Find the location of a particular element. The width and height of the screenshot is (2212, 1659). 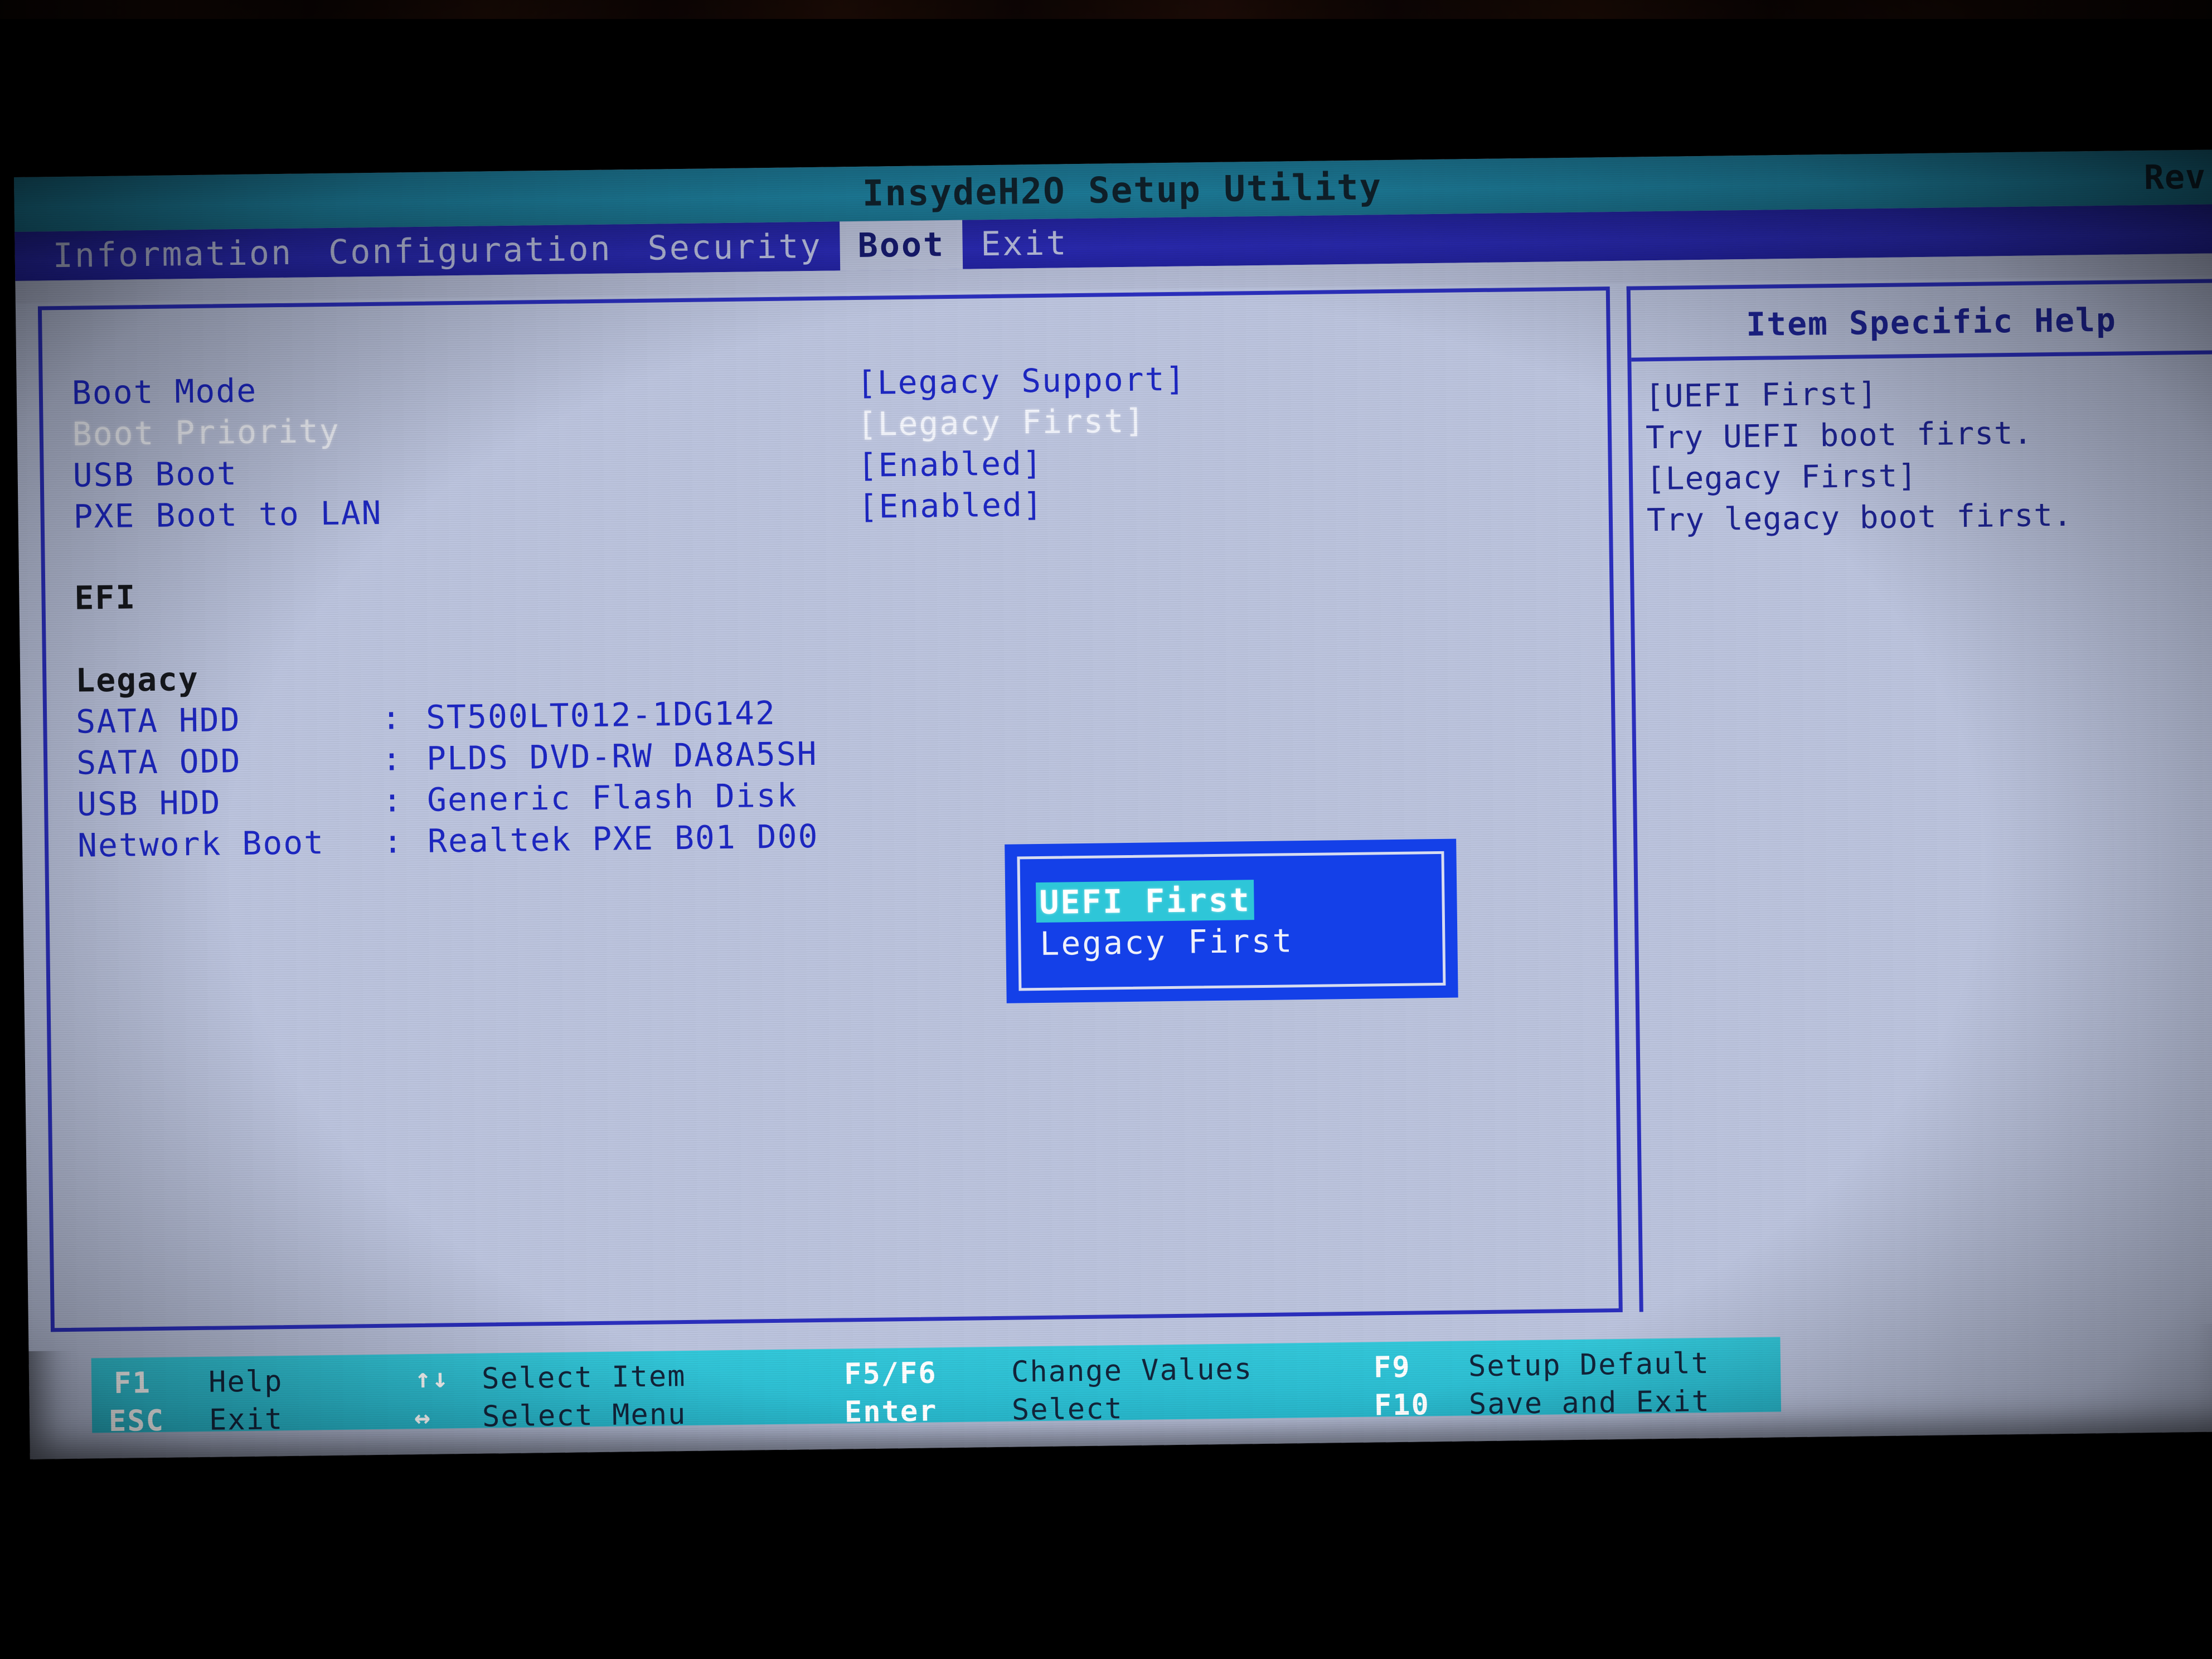

footer-label-select-item: Select Item is located at coordinates (584, 1378).